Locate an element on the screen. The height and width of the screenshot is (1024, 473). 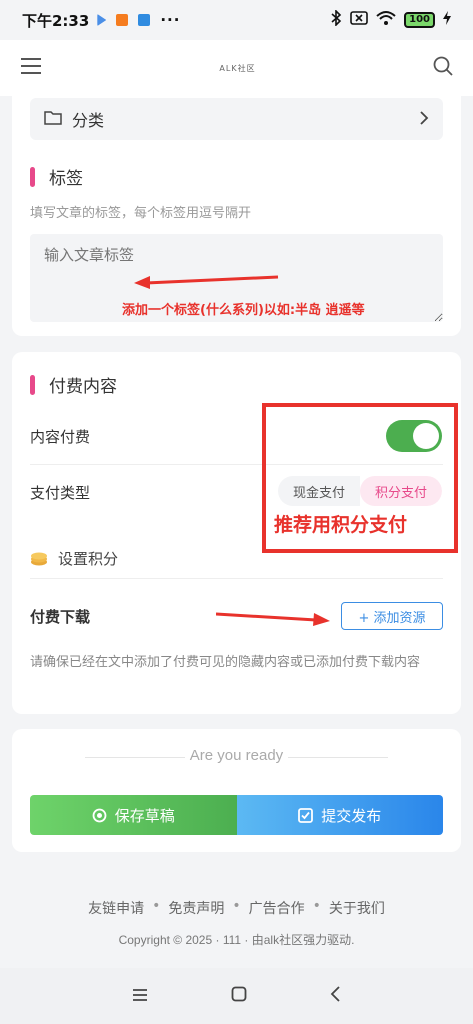
paid-section-title: 付费内容 is located at coordinates (73, 384).